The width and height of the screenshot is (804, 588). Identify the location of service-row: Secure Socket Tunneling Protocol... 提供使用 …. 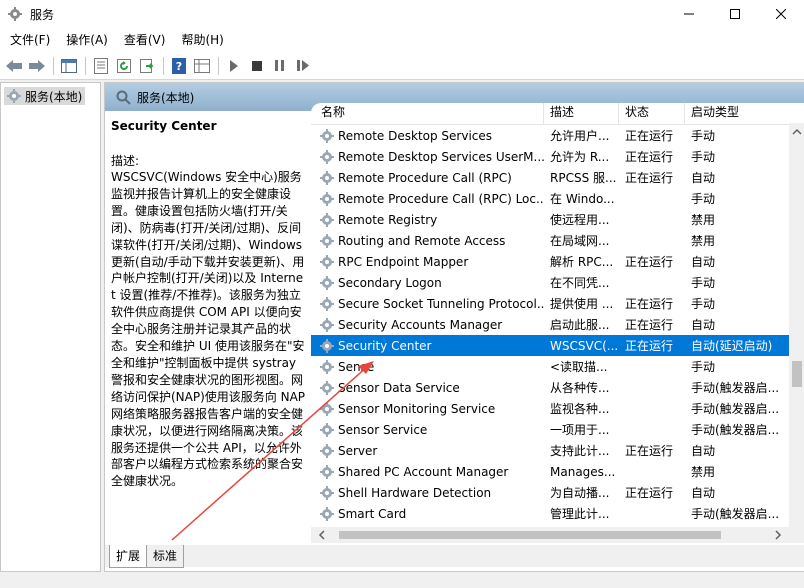
(550, 303).